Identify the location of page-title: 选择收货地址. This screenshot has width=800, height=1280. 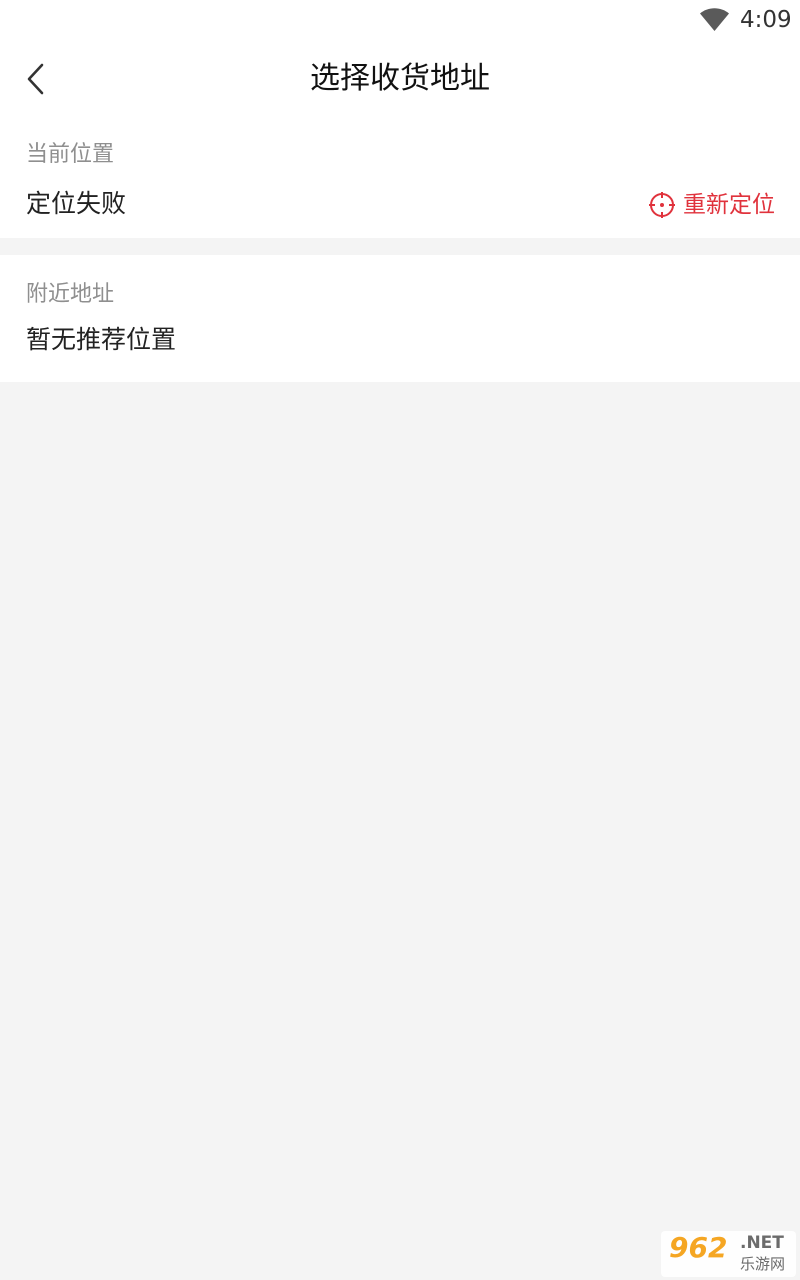
(400, 78).